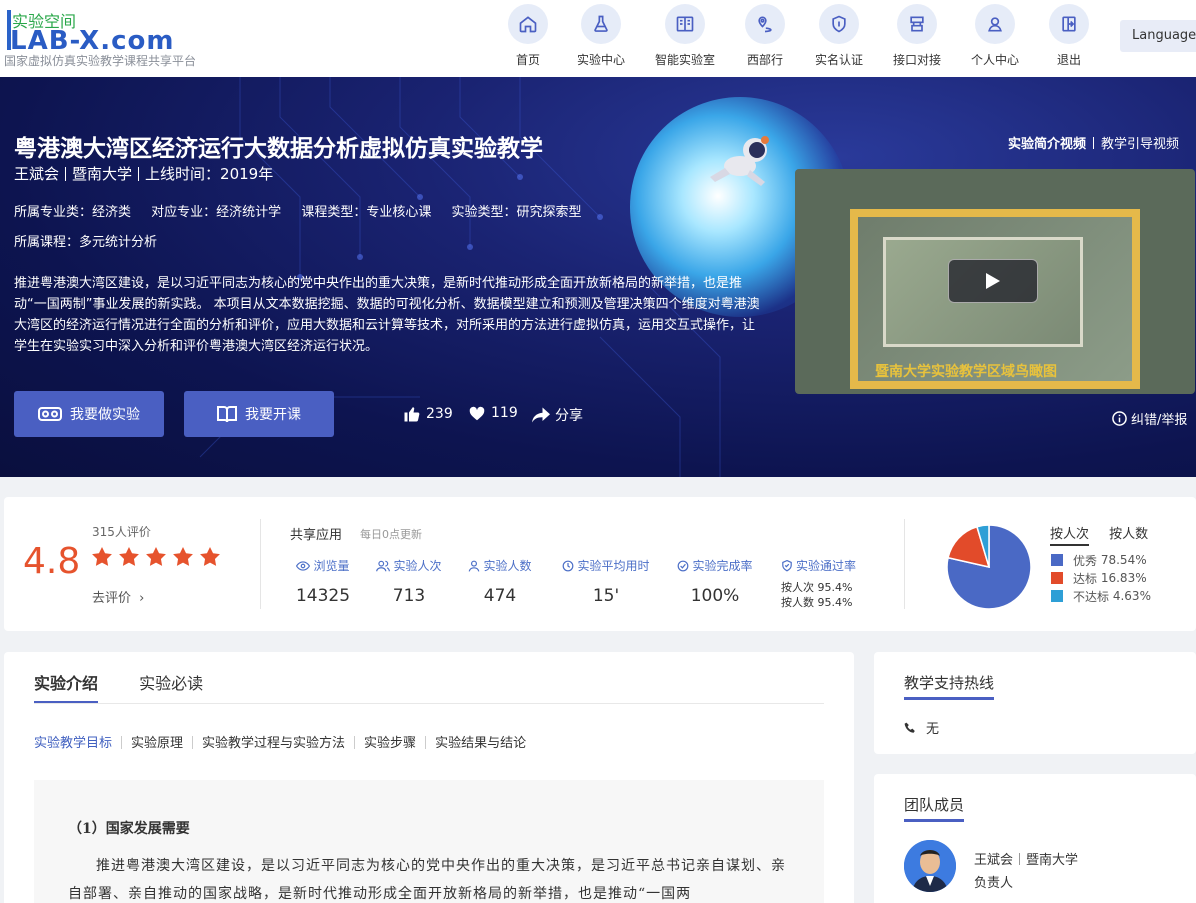 This screenshot has height=903, width=1196. Describe the element at coordinates (1101, 596) in the screenshot. I see `legend-item: 不达标 4.63%` at that location.